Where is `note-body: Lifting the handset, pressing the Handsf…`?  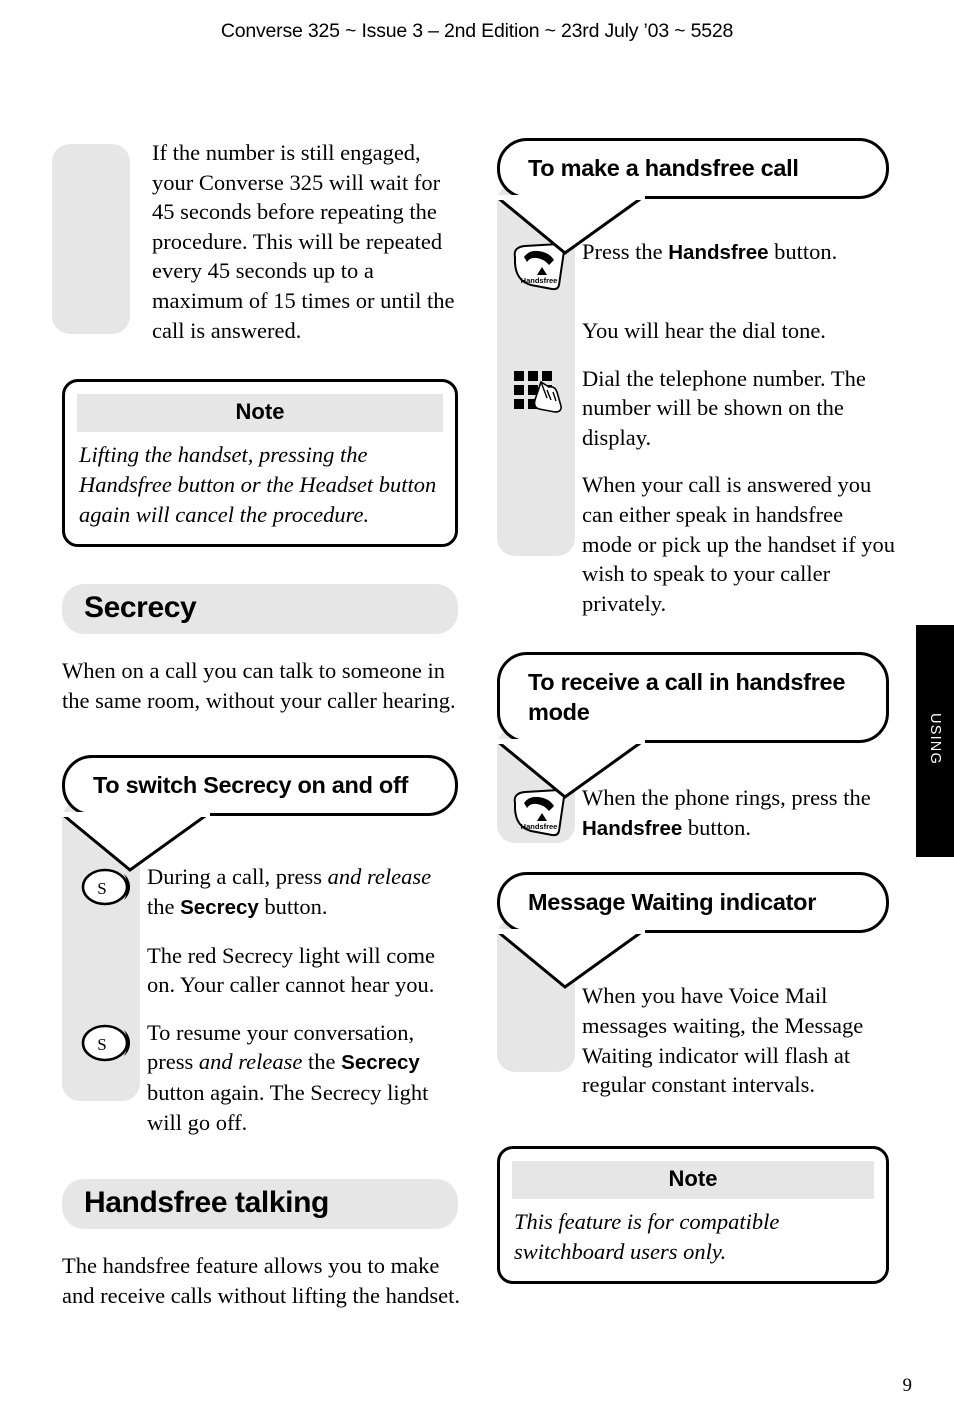 note-body: Lifting the handset, pressing the Handsf… is located at coordinates (258, 485).